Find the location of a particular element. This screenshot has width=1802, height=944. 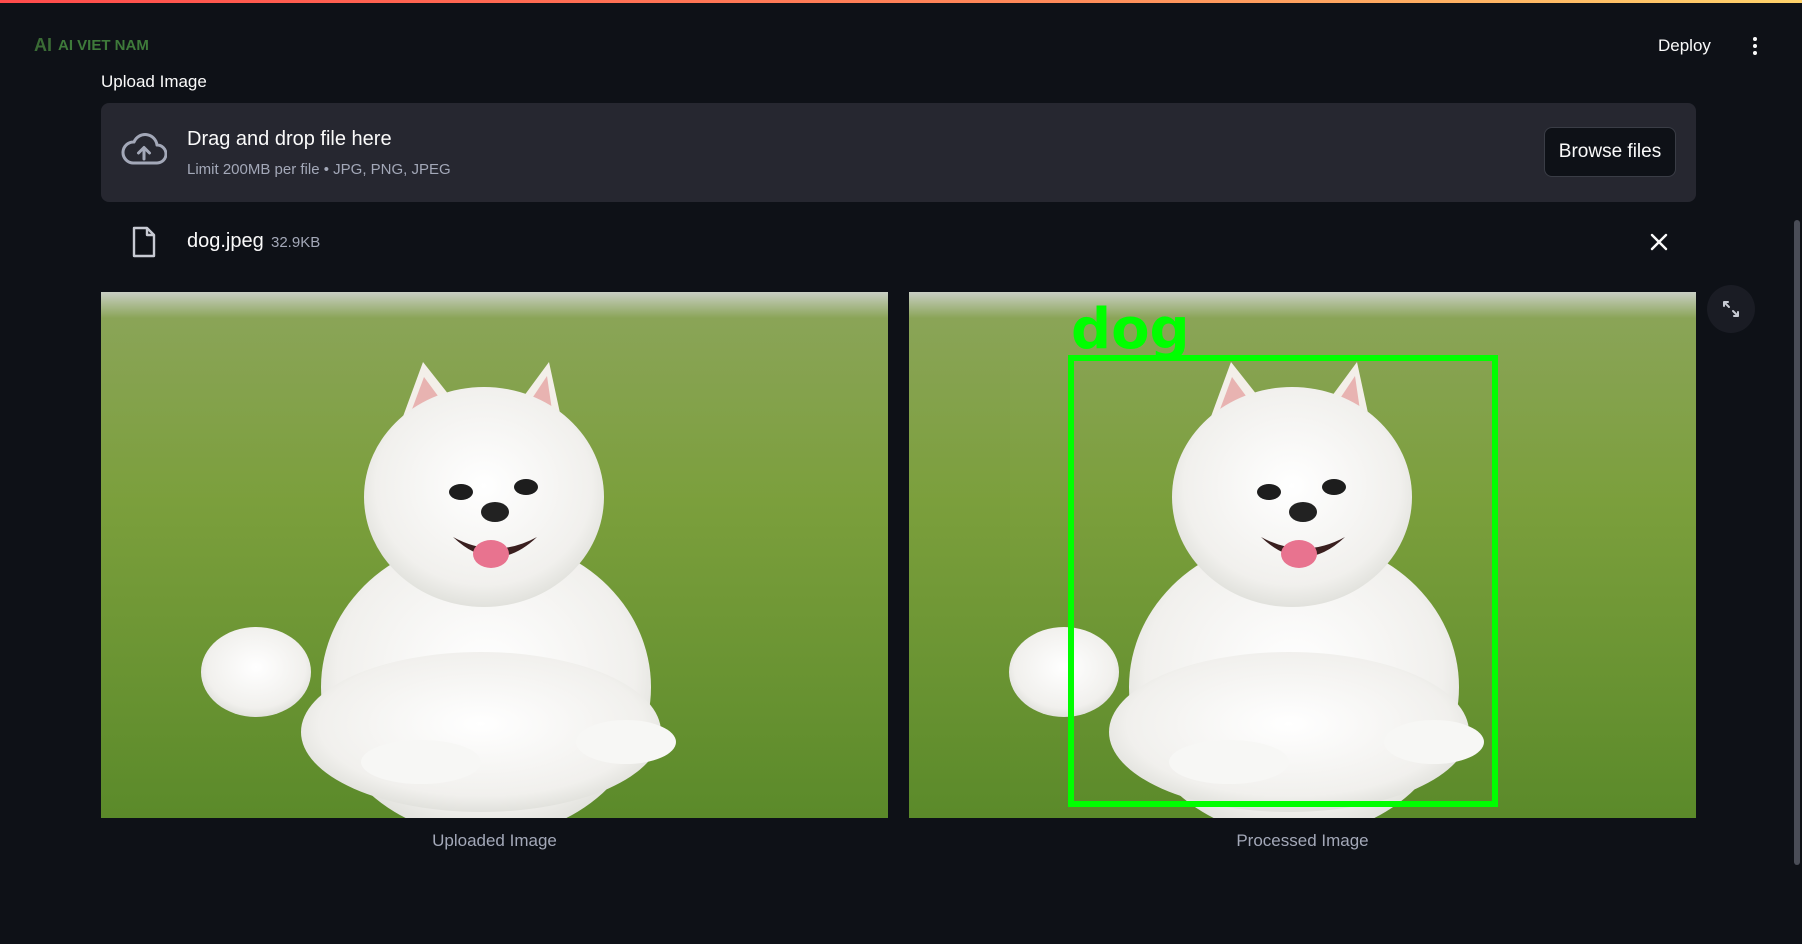

fullscreen-button is located at coordinates (1731, 309).